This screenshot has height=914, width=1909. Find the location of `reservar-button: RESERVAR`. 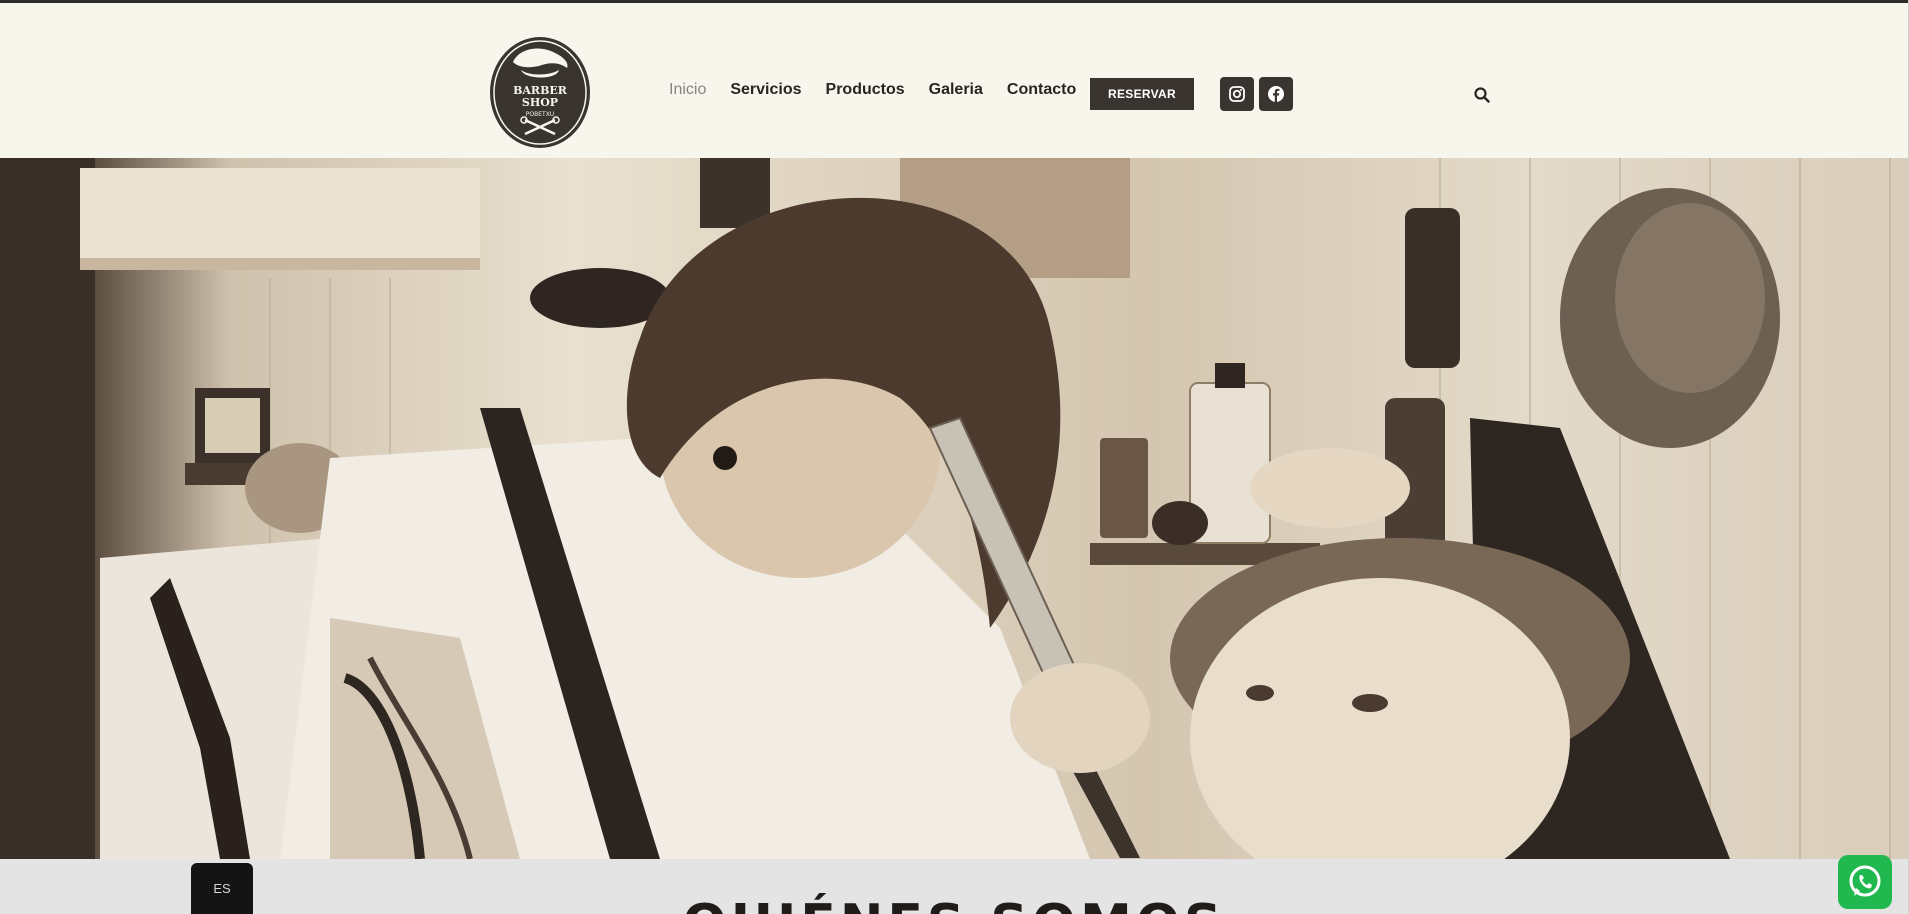

reservar-button: RESERVAR is located at coordinates (1142, 94).